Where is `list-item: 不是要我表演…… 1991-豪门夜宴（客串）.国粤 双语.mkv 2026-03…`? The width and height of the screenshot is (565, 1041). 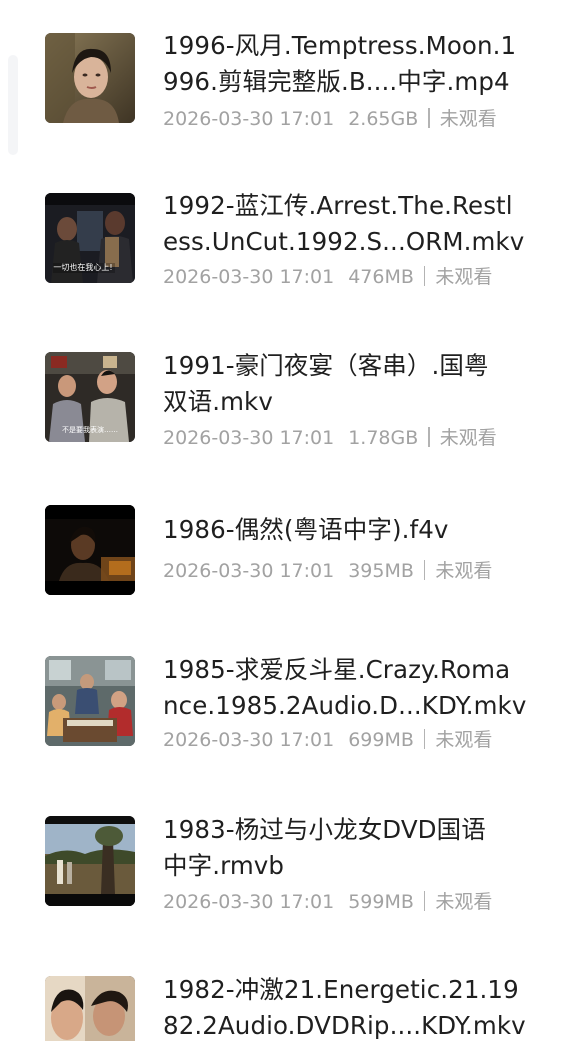
list-item: 不是要我表演…… 1991-豪门夜宴（客串）.国粤 双语.mkv 2026-03… is located at coordinates (282, 385).